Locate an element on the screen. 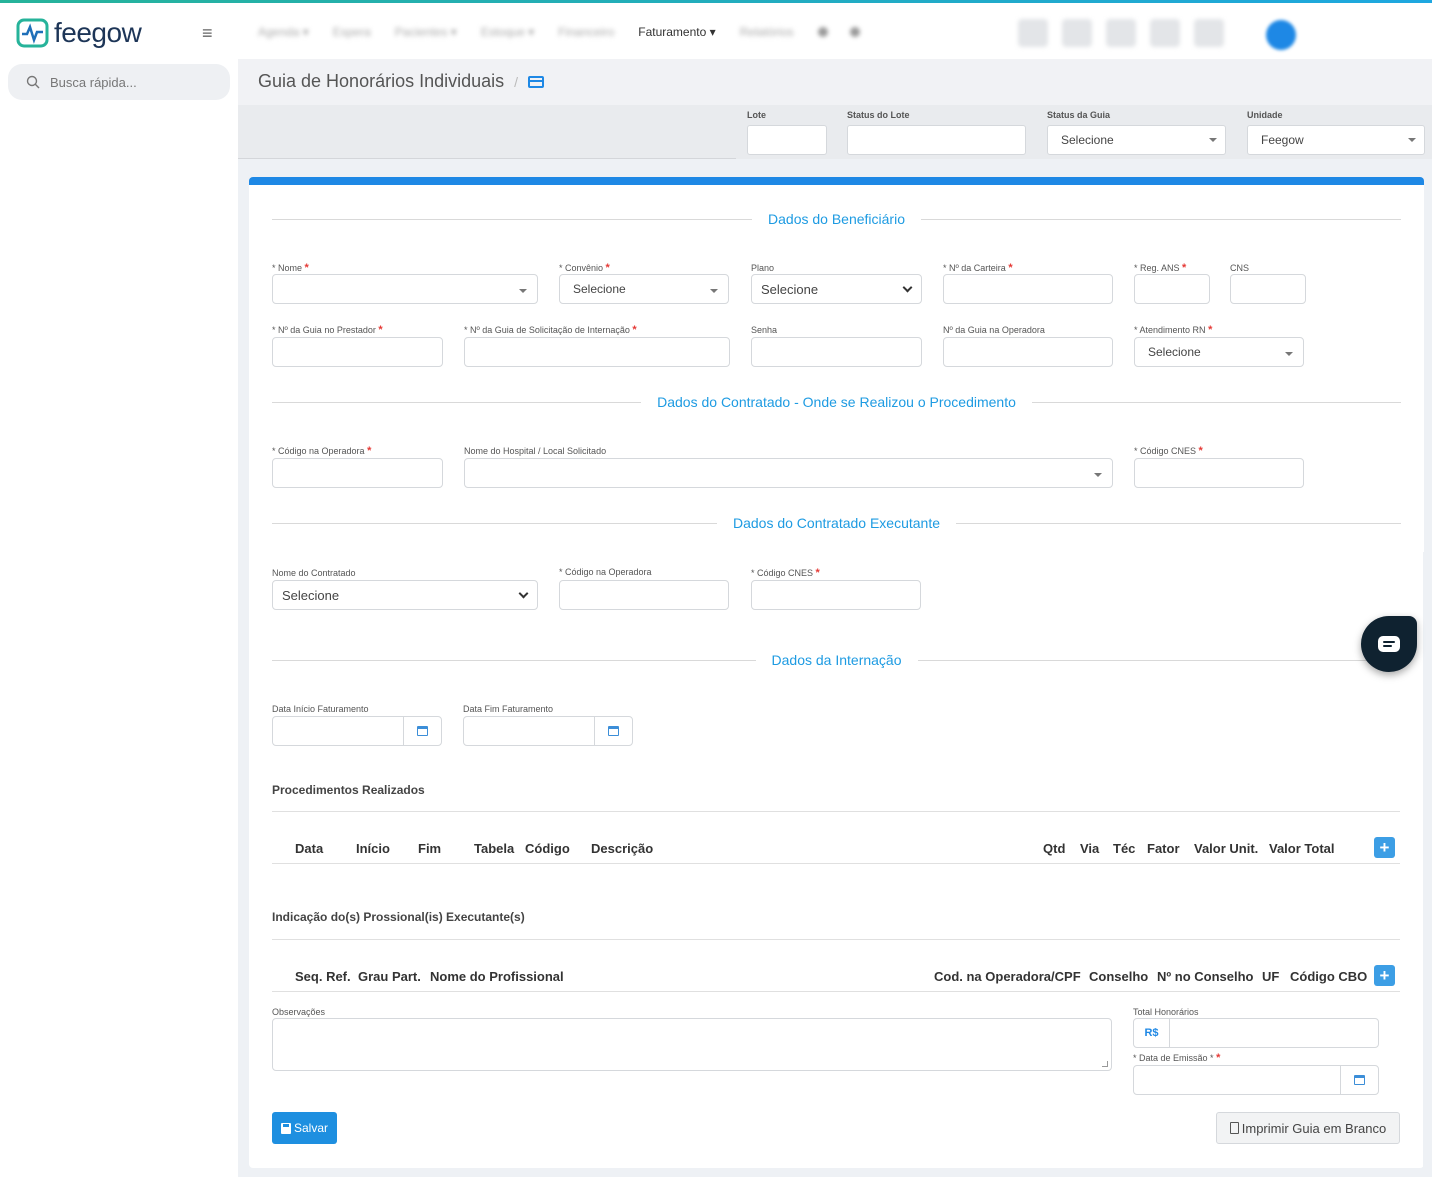 This screenshot has width=1432, height=1177. atendimento-rn-value: Selecione is located at coordinates (1174, 352).